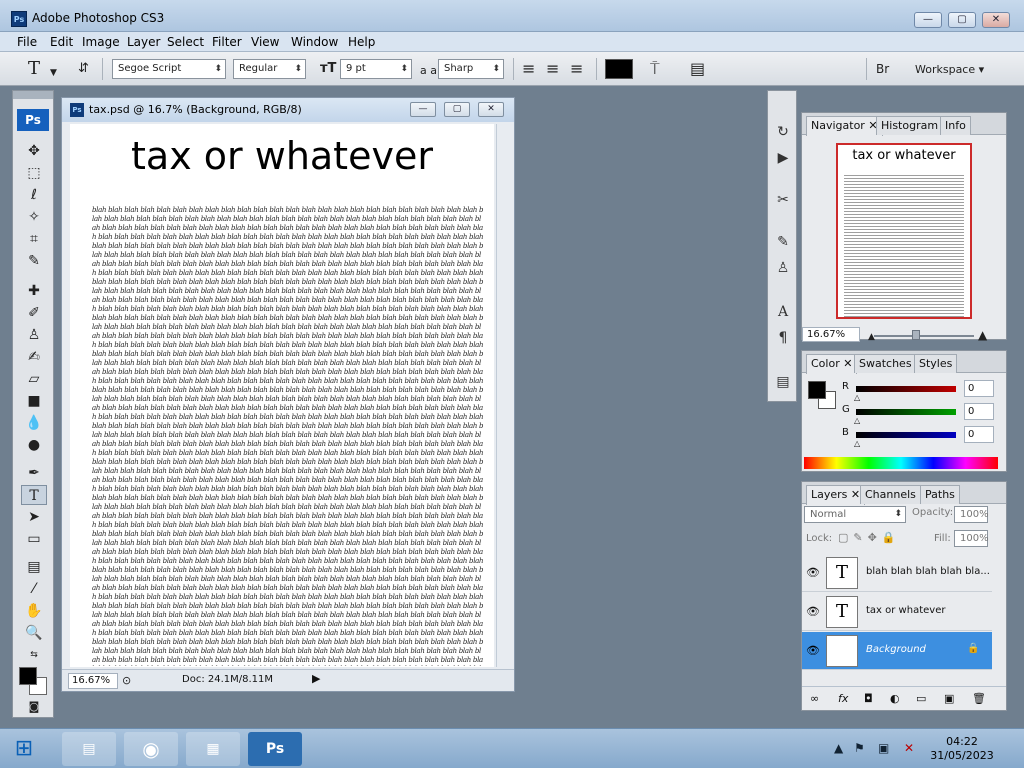 This screenshot has width=1024, height=768. What do you see at coordinates (528, 69) in the screenshot?
I see `align-left-icon: ≡` at bounding box center [528, 69].